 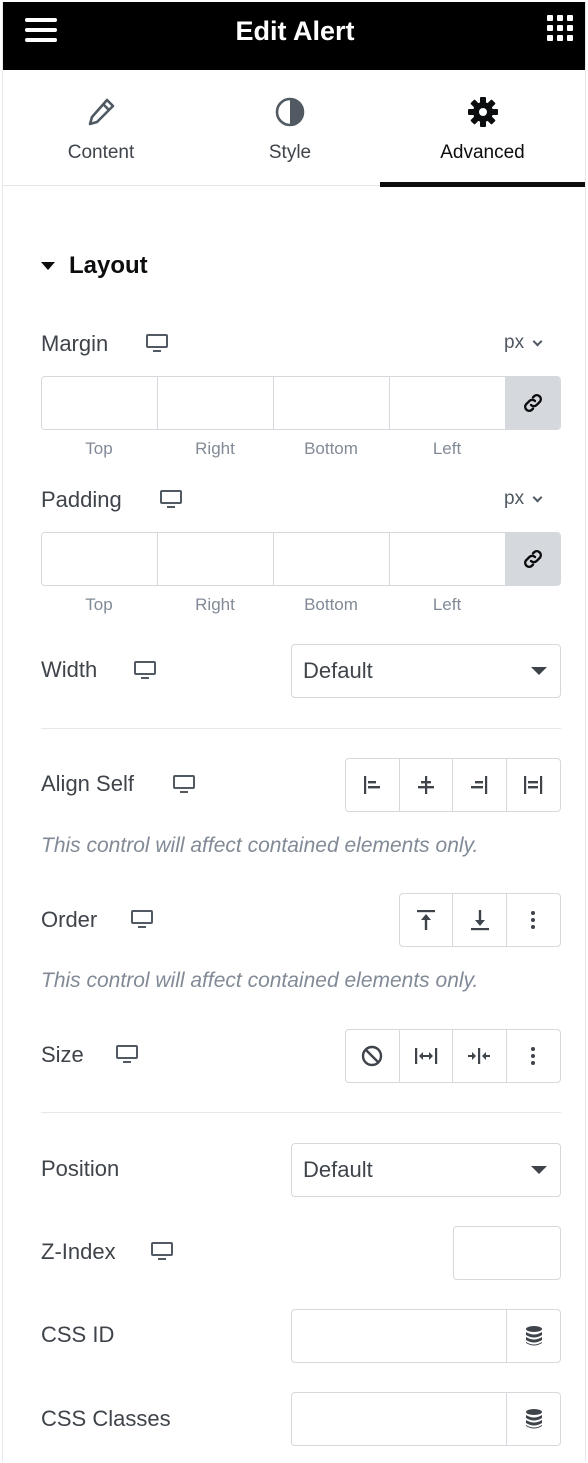 What do you see at coordinates (482, 128) in the screenshot?
I see `tab-advanced: Advanced` at bounding box center [482, 128].